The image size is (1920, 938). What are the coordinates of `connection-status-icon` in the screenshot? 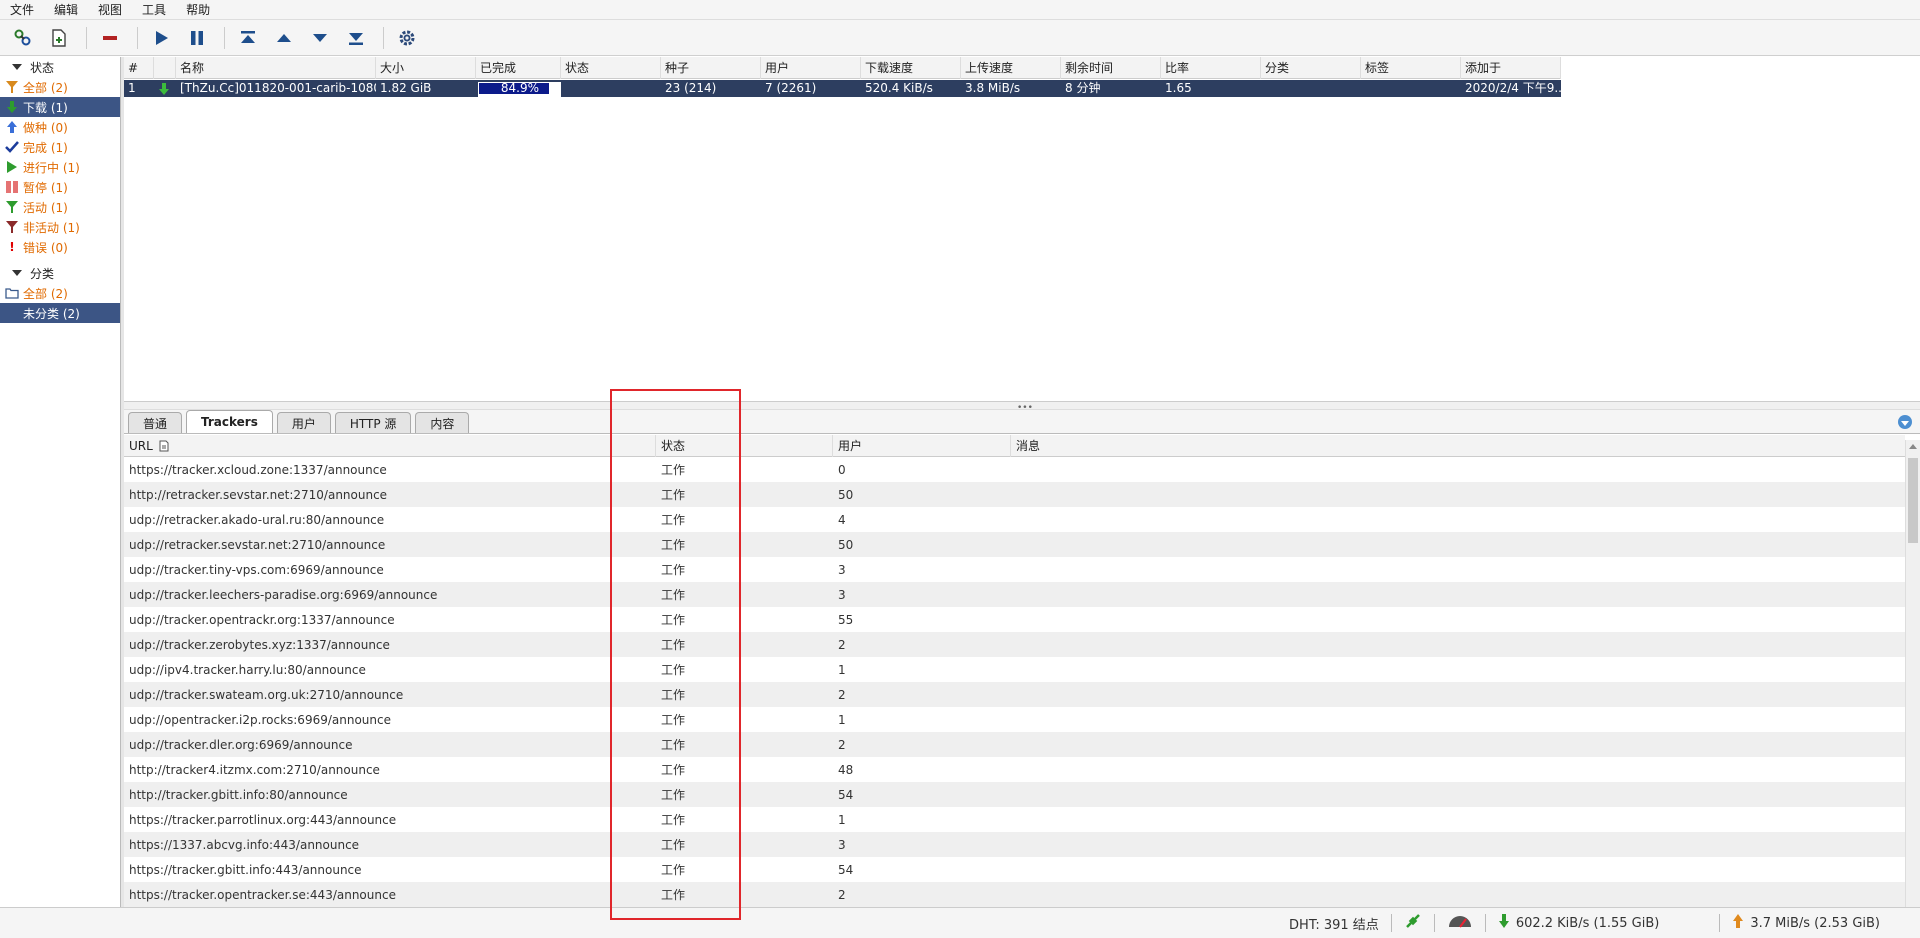 It's located at (1413, 923).